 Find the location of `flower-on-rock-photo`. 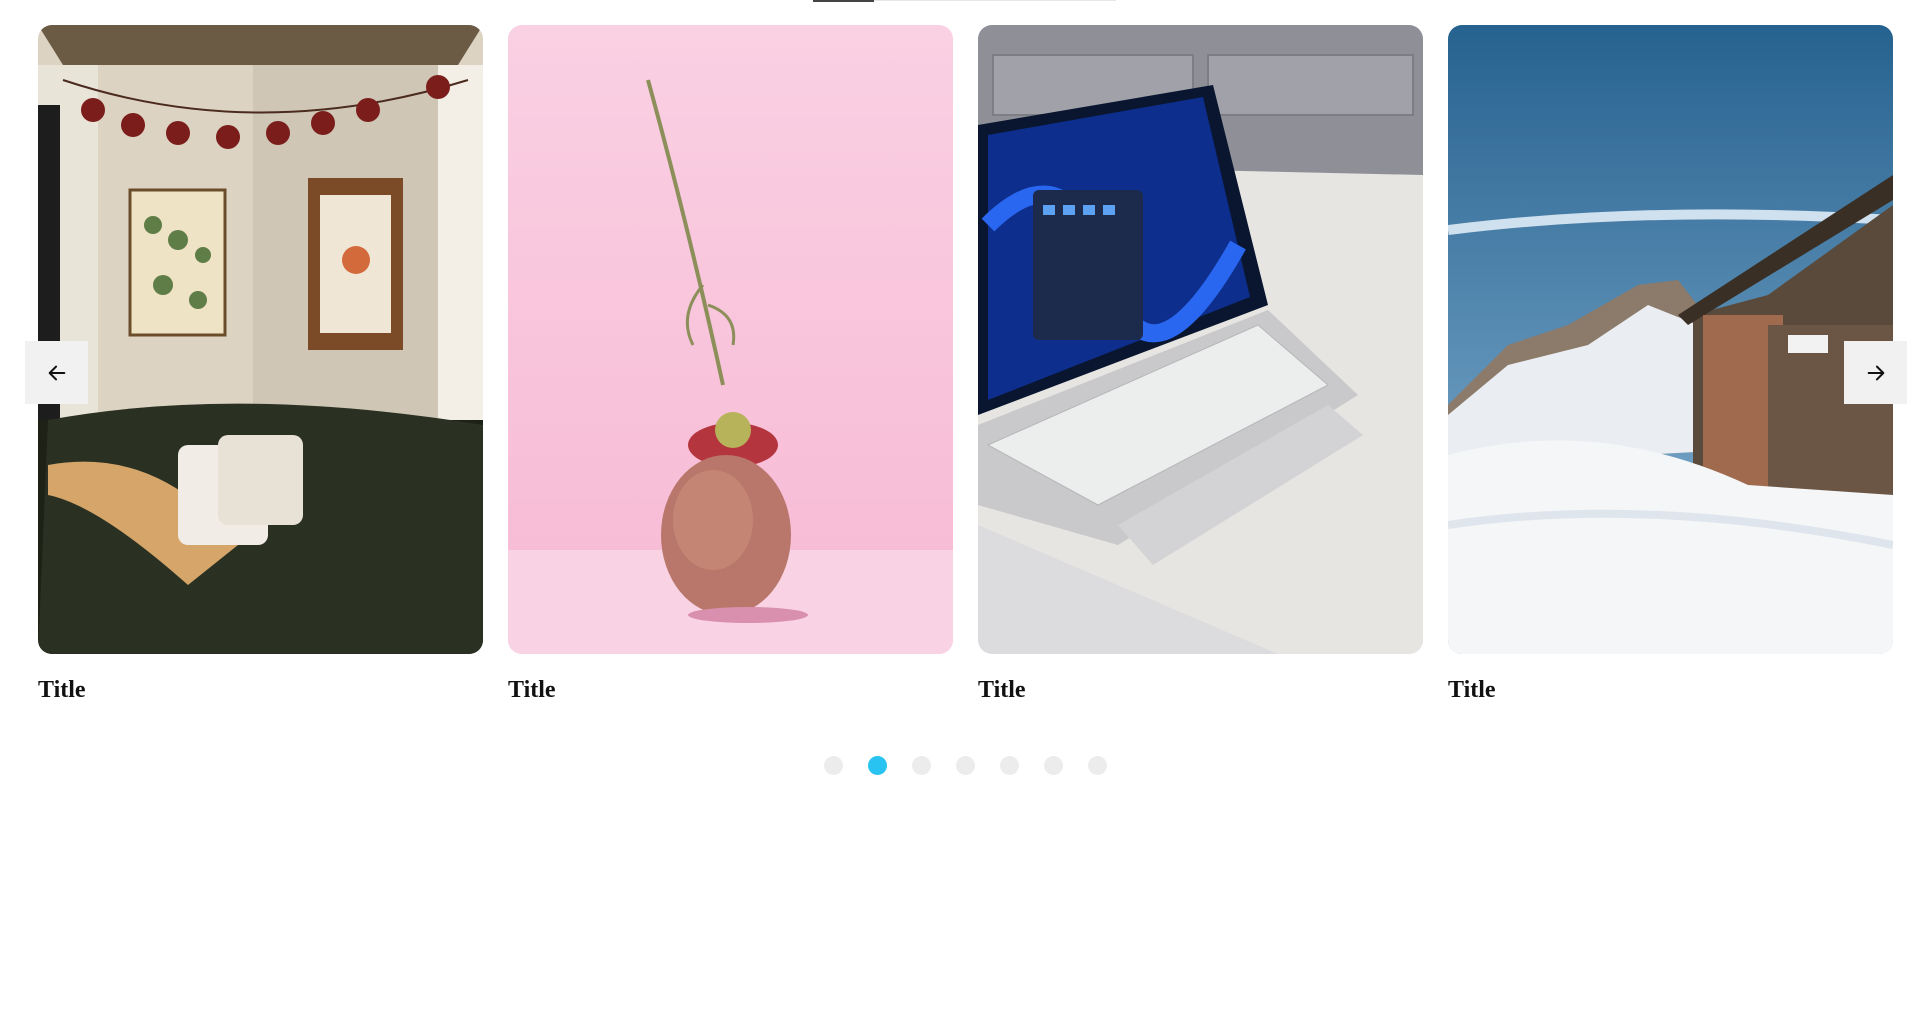

flower-on-rock-photo is located at coordinates (730, 339).